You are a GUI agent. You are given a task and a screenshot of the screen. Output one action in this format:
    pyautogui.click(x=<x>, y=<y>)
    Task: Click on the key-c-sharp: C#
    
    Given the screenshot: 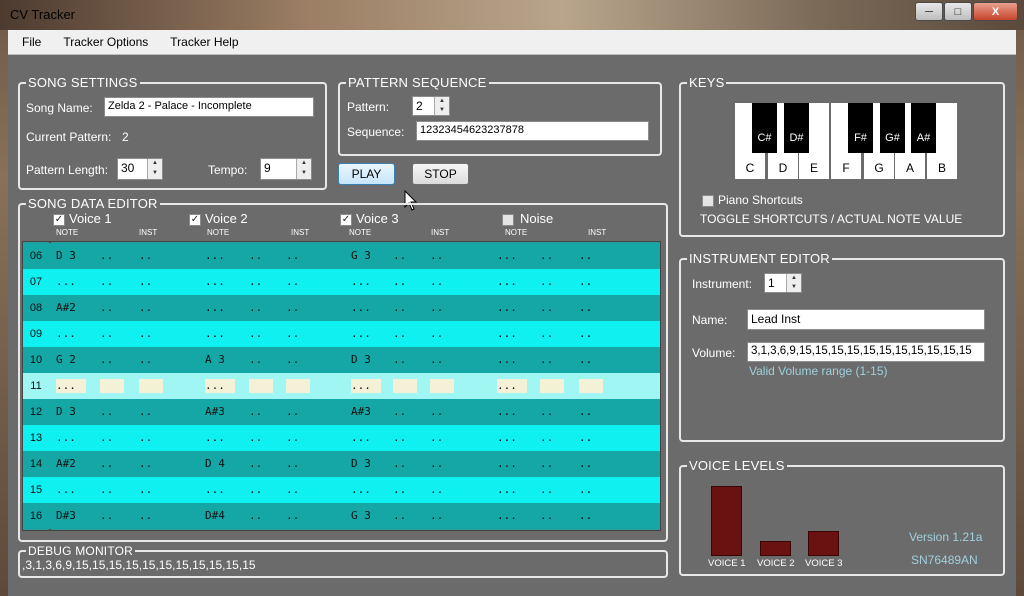 What is the action you would take?
    pyautogui.click(x=764, y=128)
    